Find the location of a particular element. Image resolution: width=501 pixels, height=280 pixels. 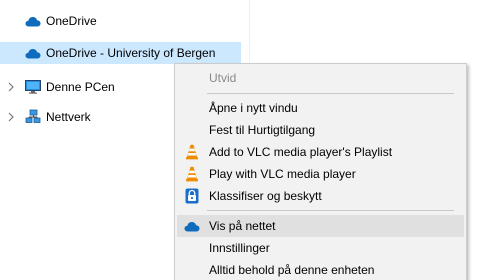

menu-item-always-keep-on-device: Alltid behold på denne enheten is located at coordinates (320, 269).